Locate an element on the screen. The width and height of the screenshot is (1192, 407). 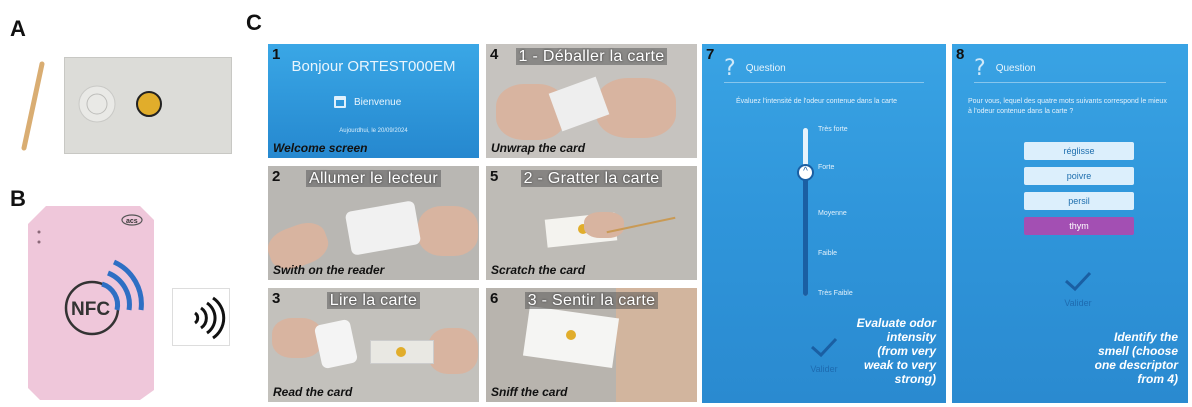
date-text: Aujourdhui, le 20/09/2024 is located at coordinates (373, 131).